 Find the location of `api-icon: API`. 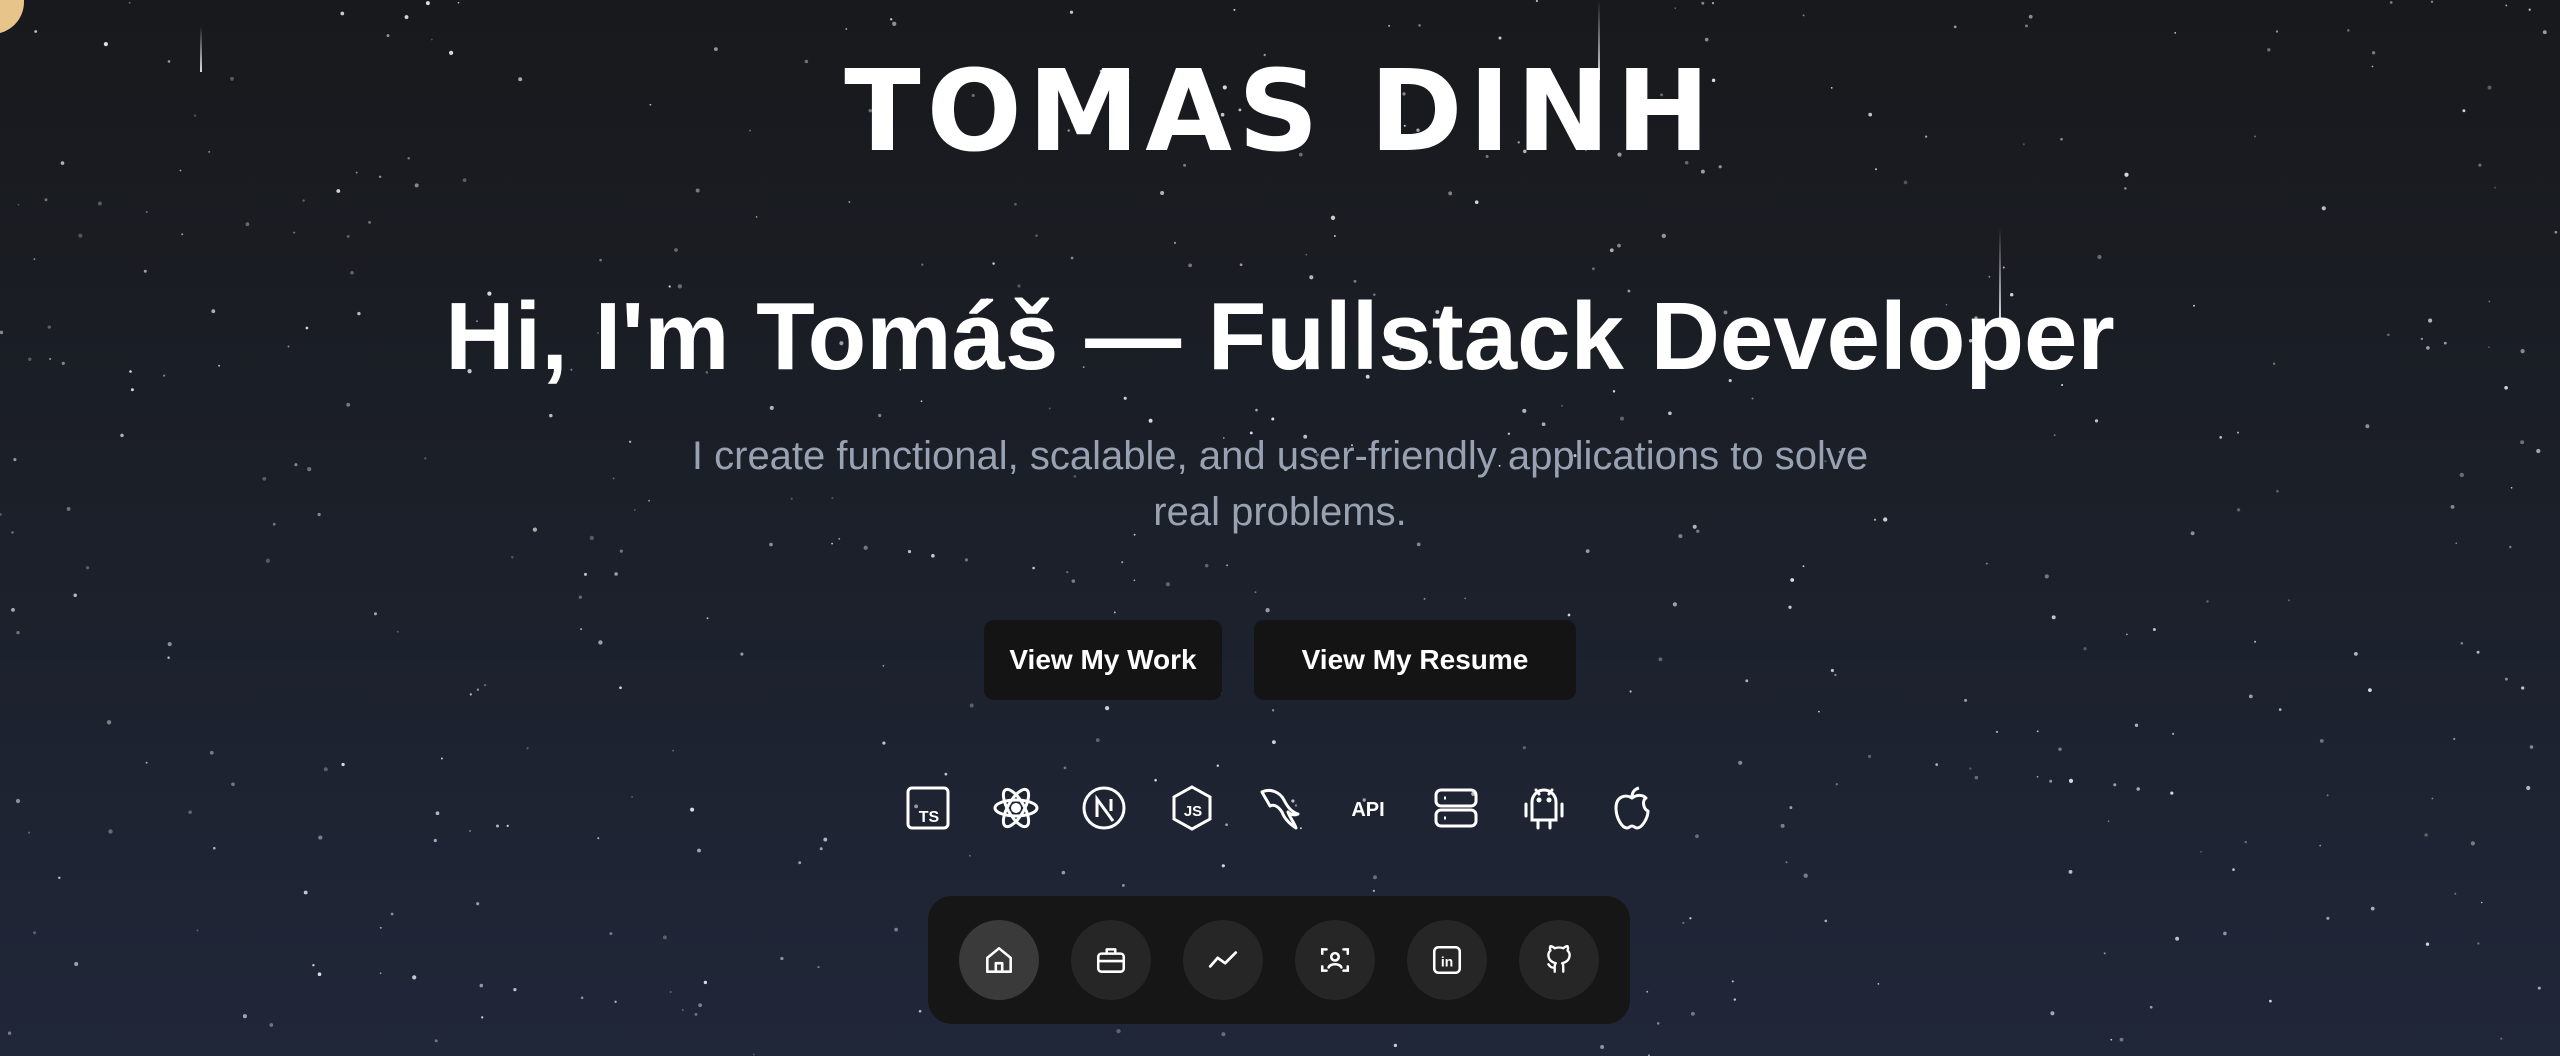

api-icon: API is located at coordinates (1368, 808).